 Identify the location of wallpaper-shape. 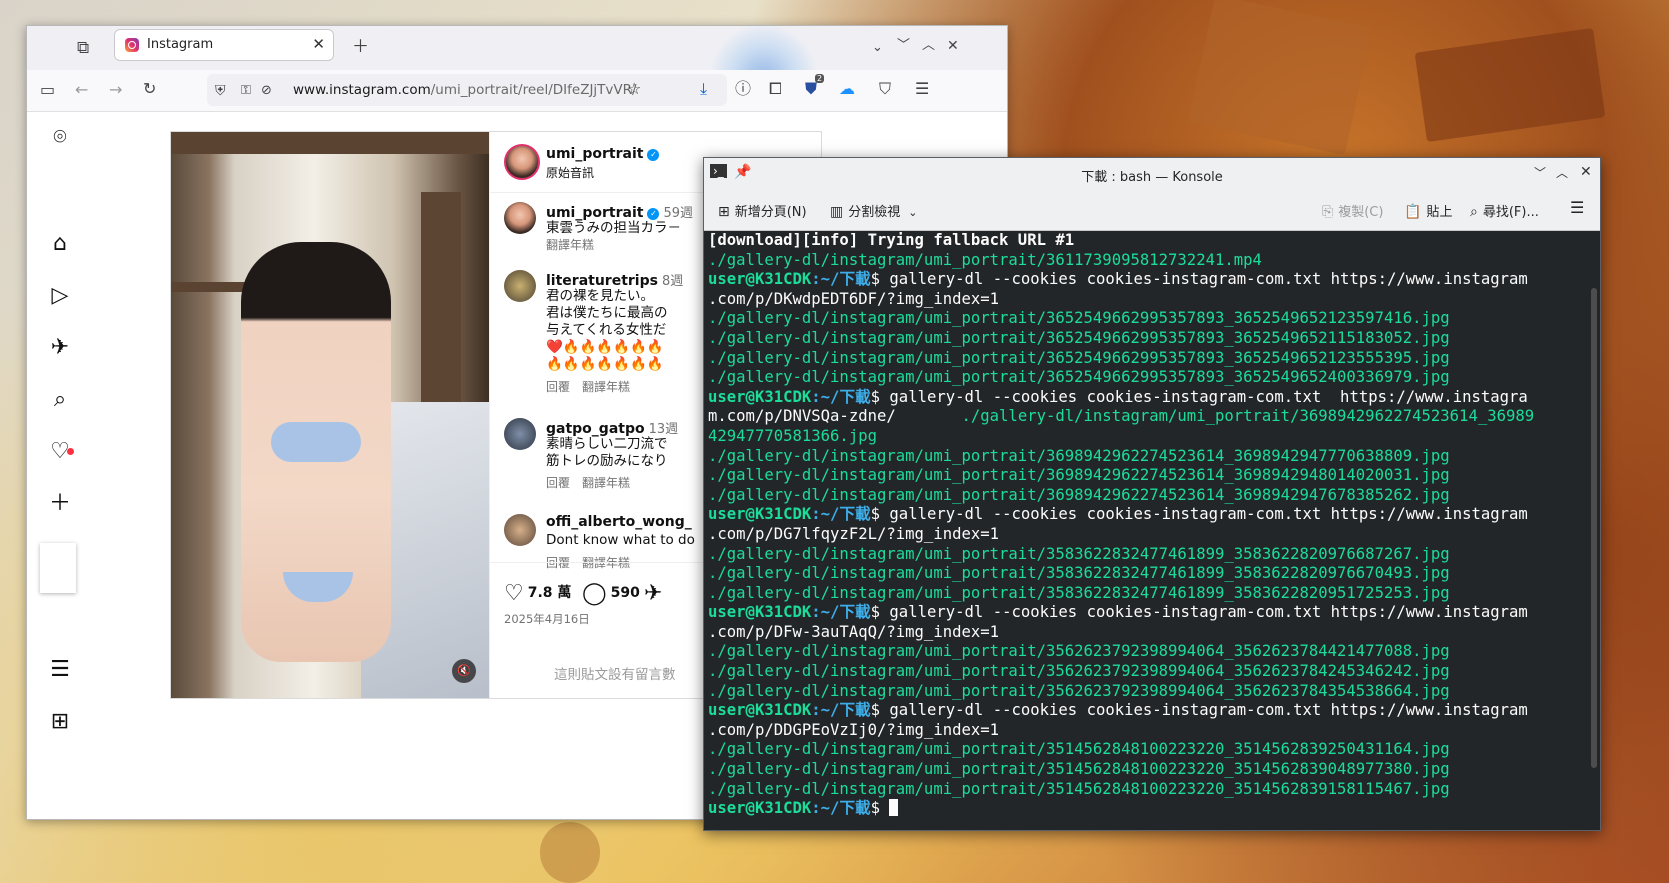
(1510, 85).